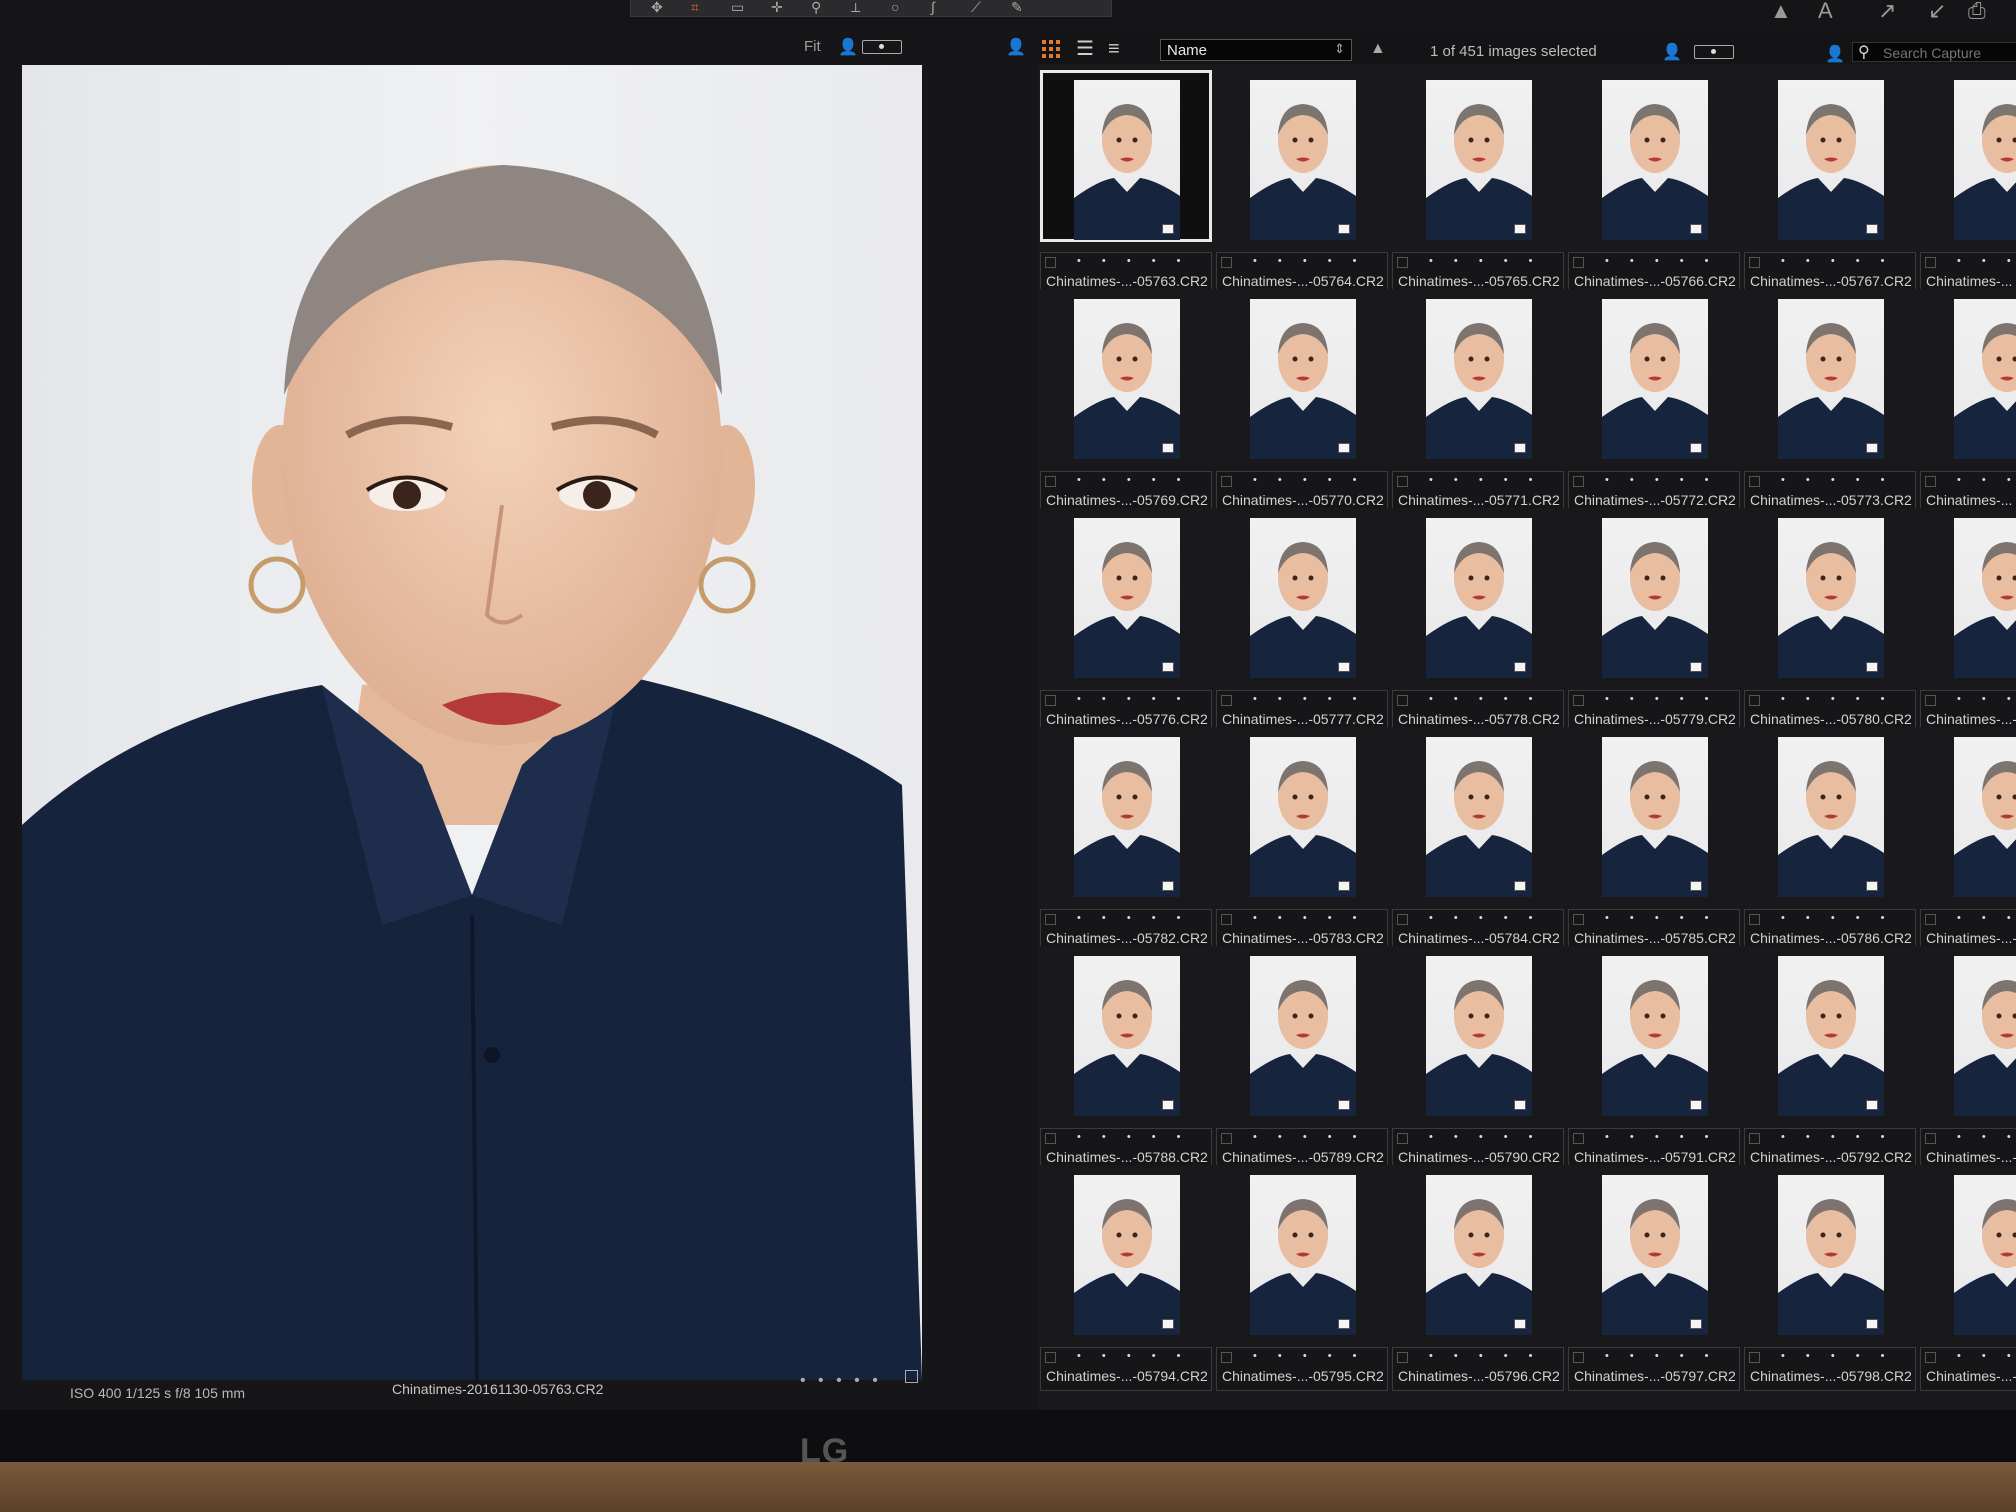  What do you see at coordinates (1378, 49) in the screenshot?
I see `sort-direction-icon: ▲` at bounding box center [1378, 49].